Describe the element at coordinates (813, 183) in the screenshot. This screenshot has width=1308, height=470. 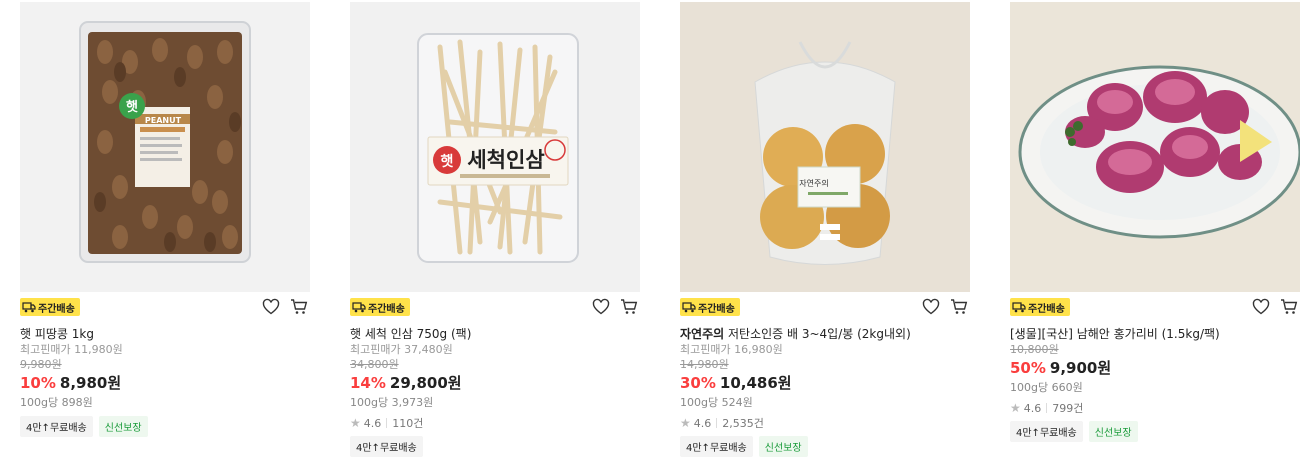
I see `pear-label: 자연주의` at that location.